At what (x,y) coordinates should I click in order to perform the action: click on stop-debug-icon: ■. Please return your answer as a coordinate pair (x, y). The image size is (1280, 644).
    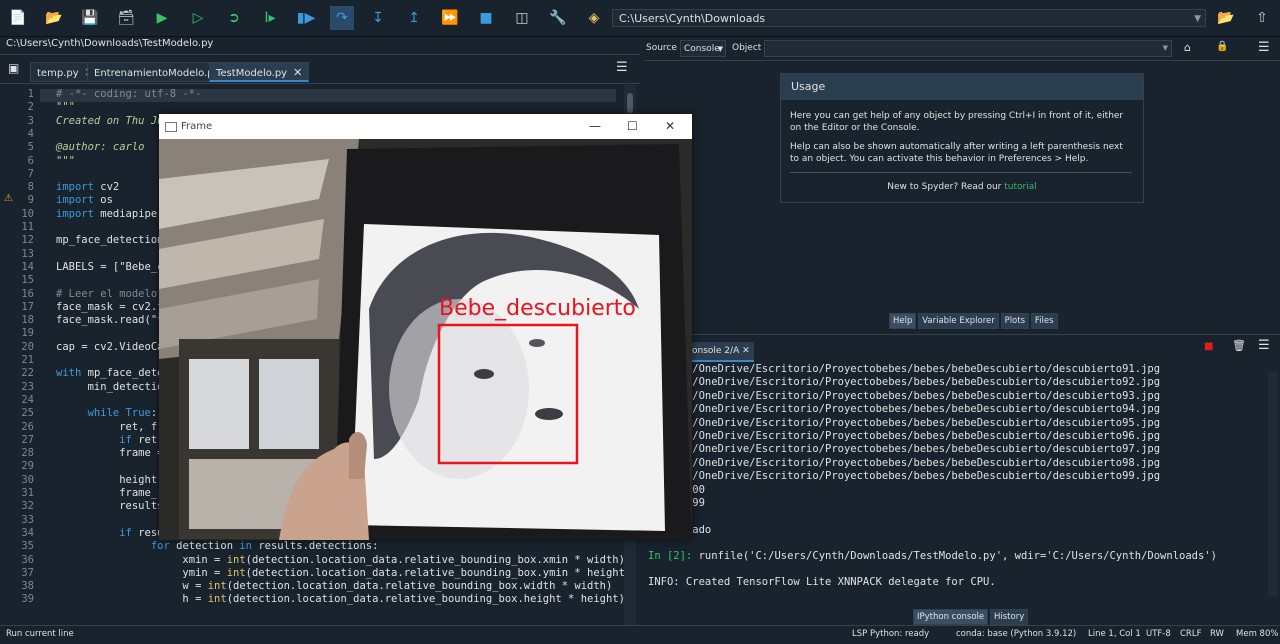
    Looking at the image, I should click on (486, 18).